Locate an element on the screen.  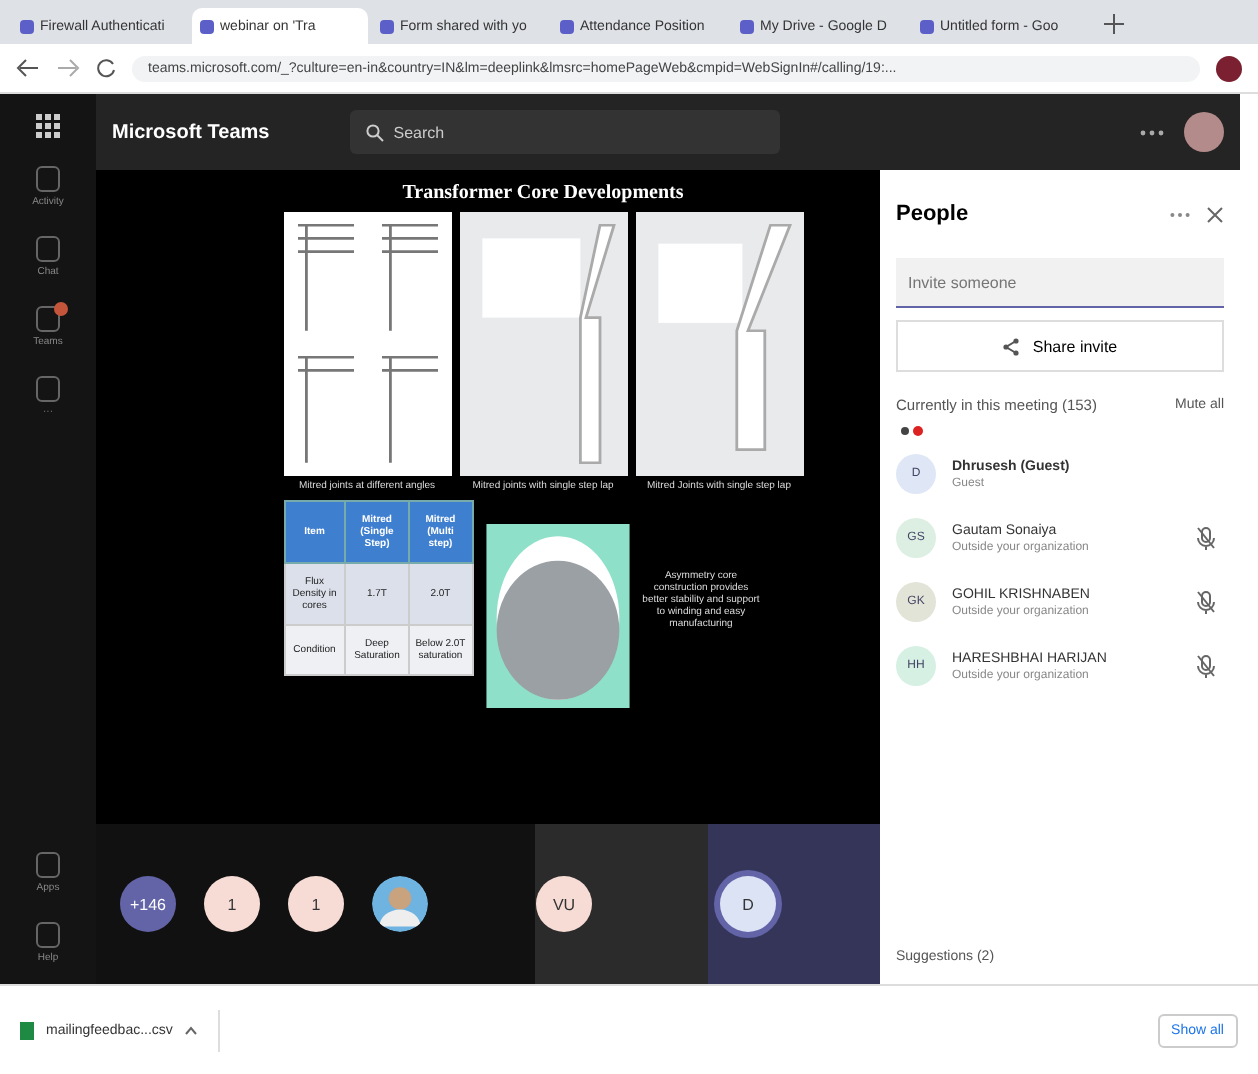
reload-icon is located at coordinates (106, 68).